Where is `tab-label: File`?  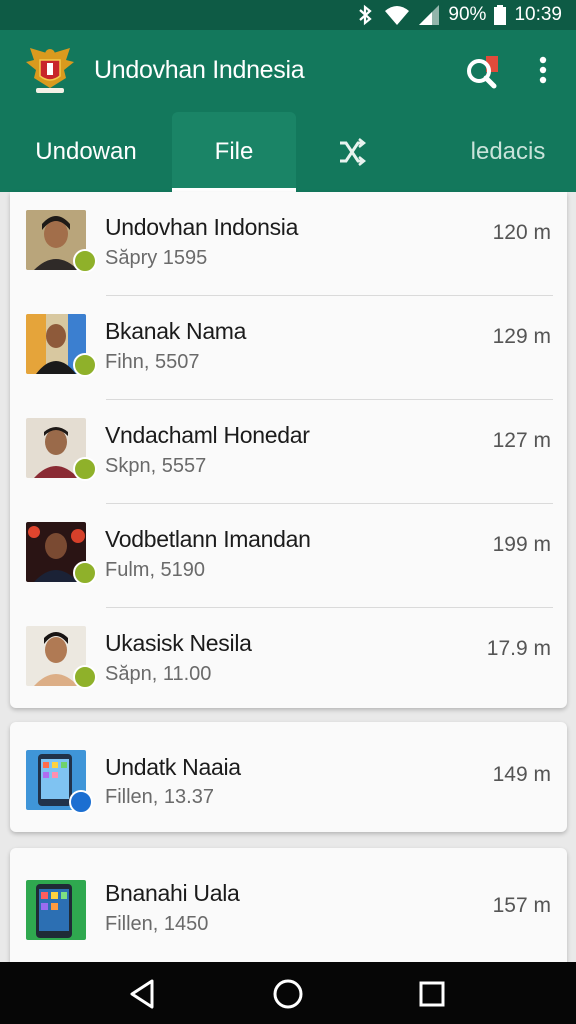
tab-label: File is located at coordinates (234, 151).